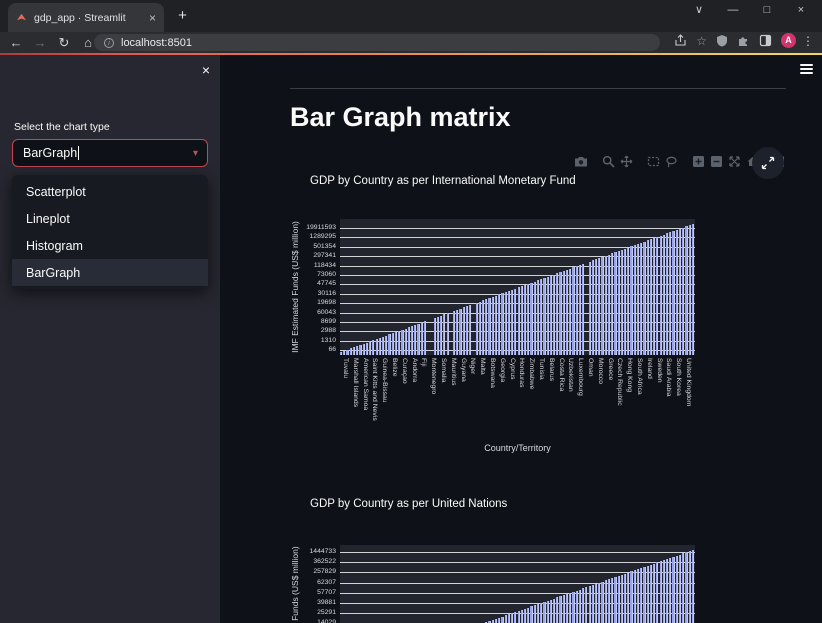 This screenshot has width=822, height=623. I want to click on sidebar-close-icon: ×, so click(206, 70).